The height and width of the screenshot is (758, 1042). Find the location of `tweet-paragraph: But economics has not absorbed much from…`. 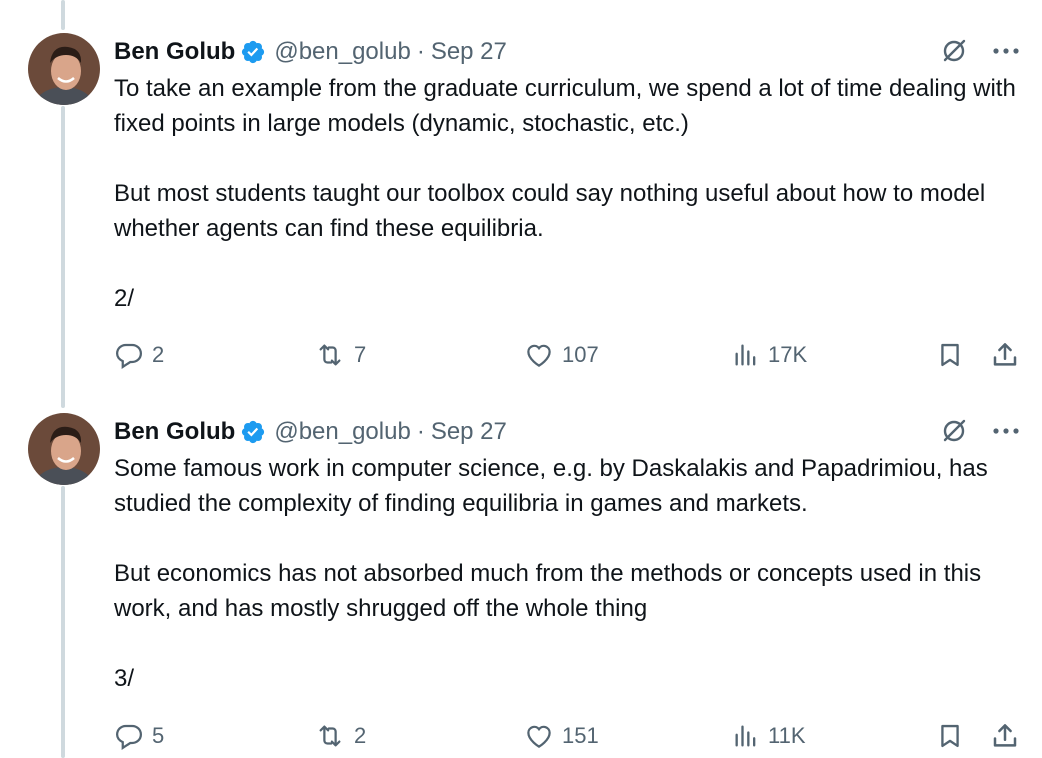

tweet-paragraph: But economics has not absorbed much from… is located at coordinates (551, 591).